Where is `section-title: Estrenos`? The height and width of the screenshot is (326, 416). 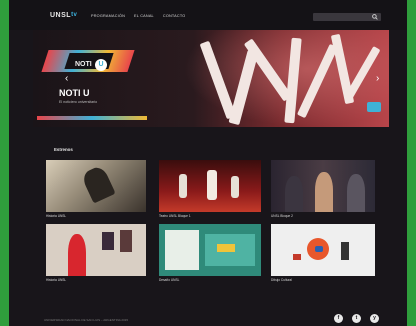
section-title: Estrenos is located at coordinates (63, 149).